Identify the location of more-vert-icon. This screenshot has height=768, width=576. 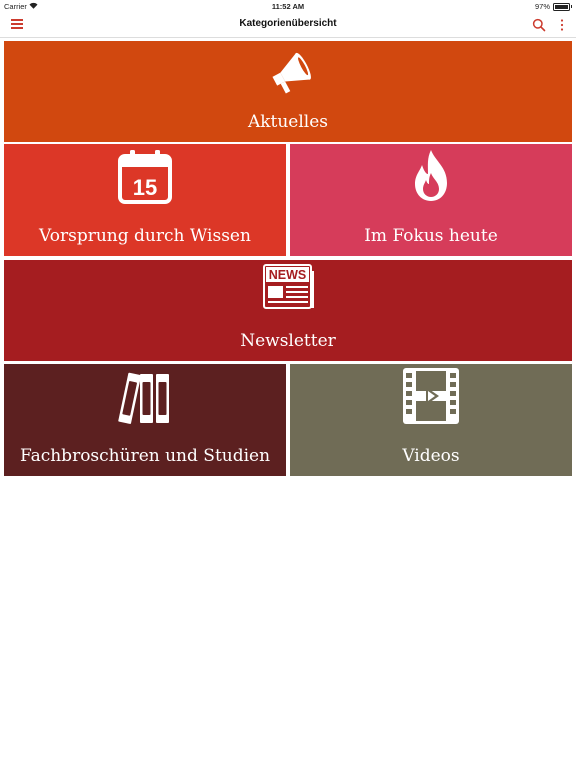
(562, 25).